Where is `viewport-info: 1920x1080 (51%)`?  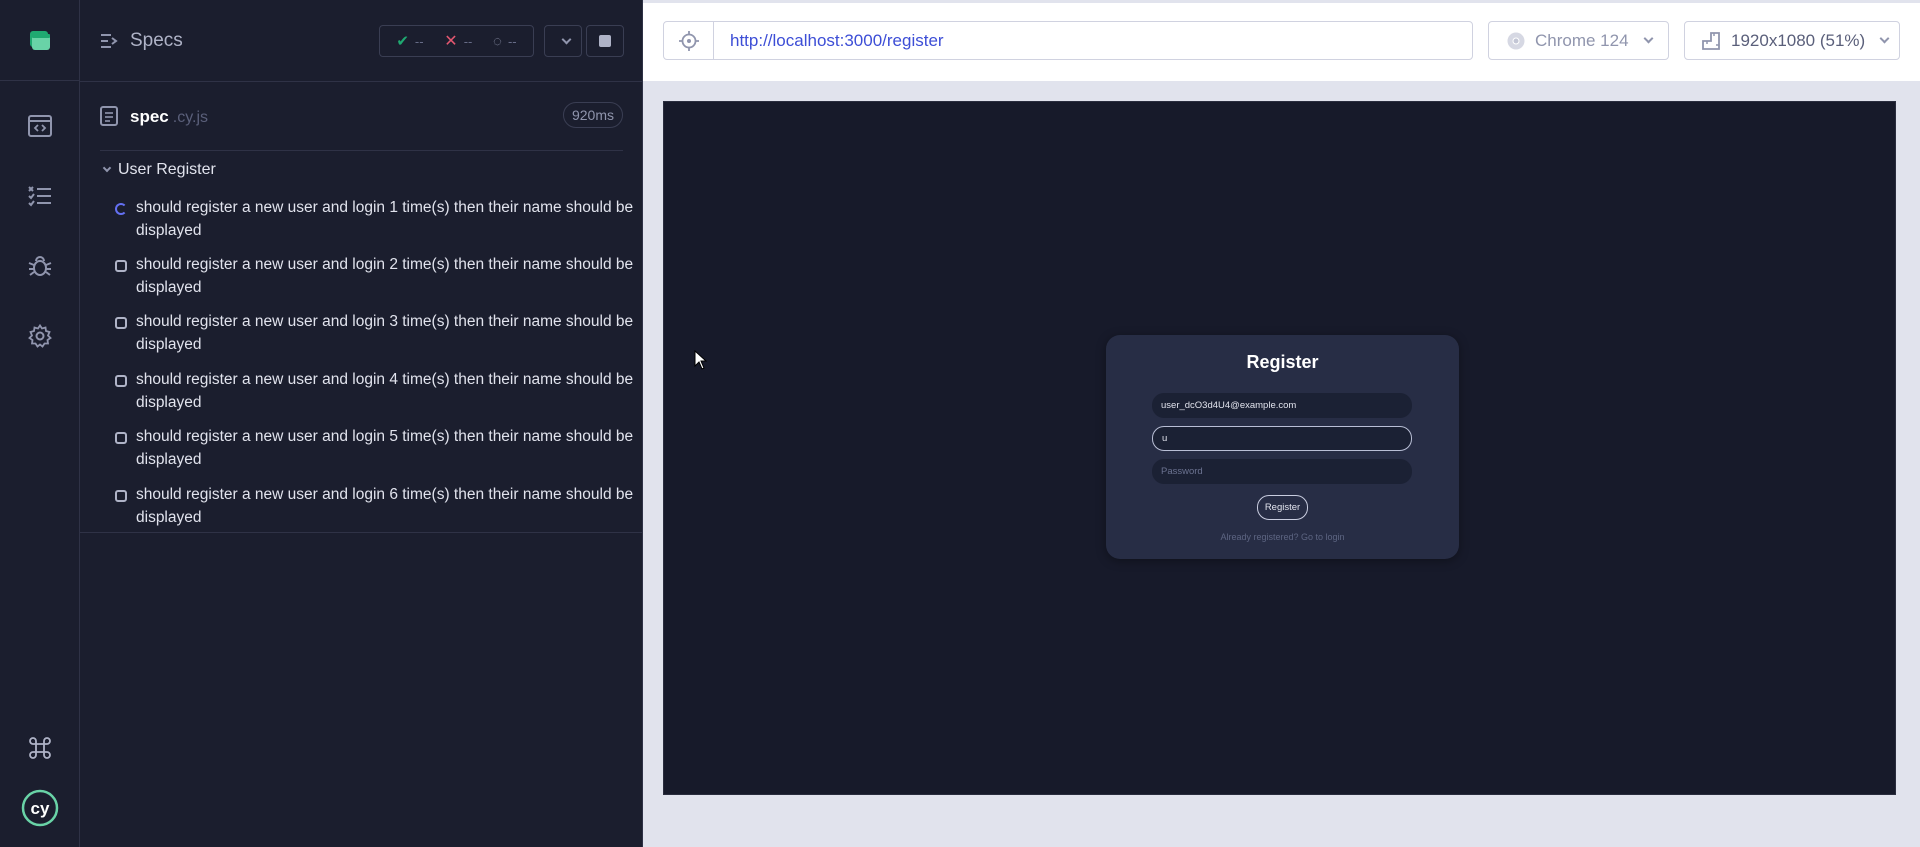
viewport-info: 1920x1080 (51%) is located at coordinates (1792, 40).